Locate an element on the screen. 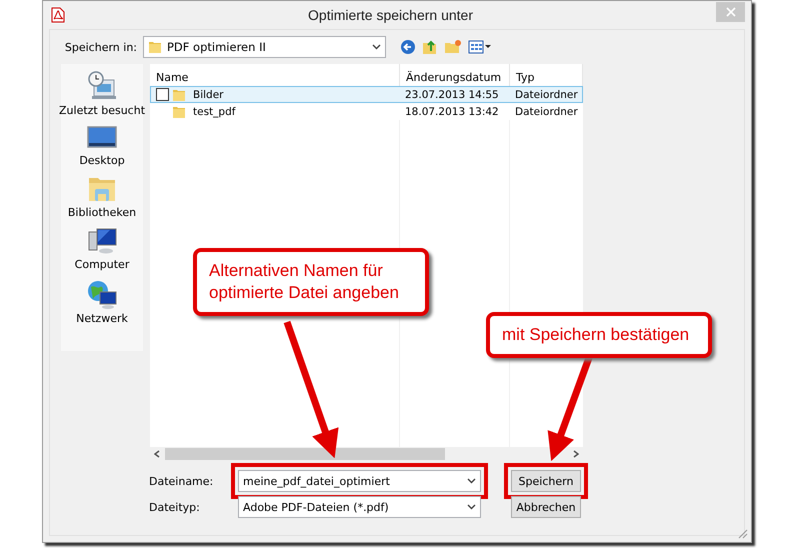  callout: mit Speichern bestätigen is located at coordinates (599, 335).